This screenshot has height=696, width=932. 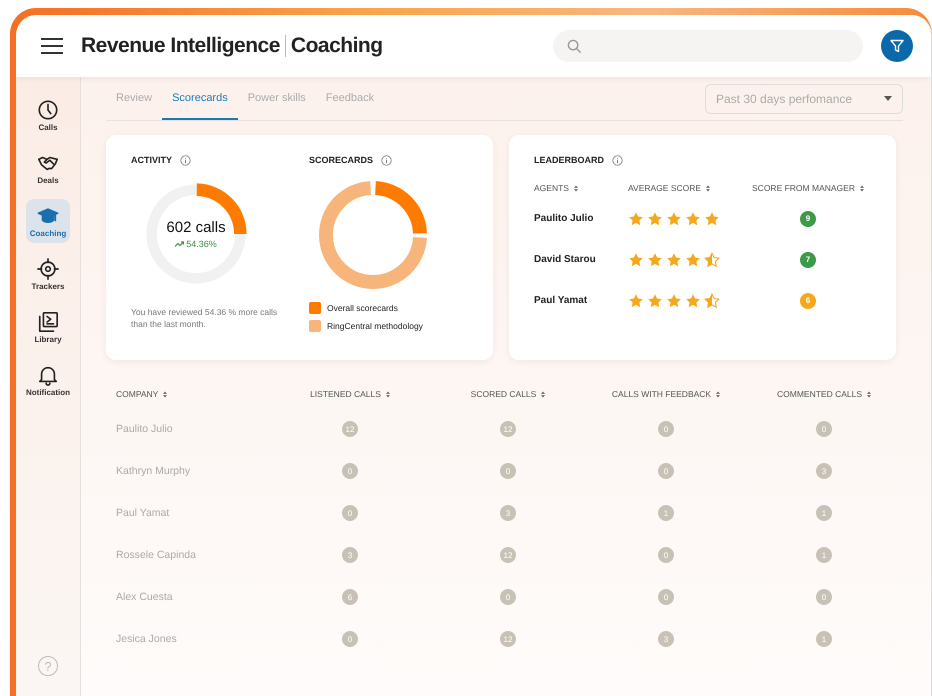 What do you see at coordinates (179, 244) in the screenshot?
I see `trend-up-icon` at bounding box center [179, 244].